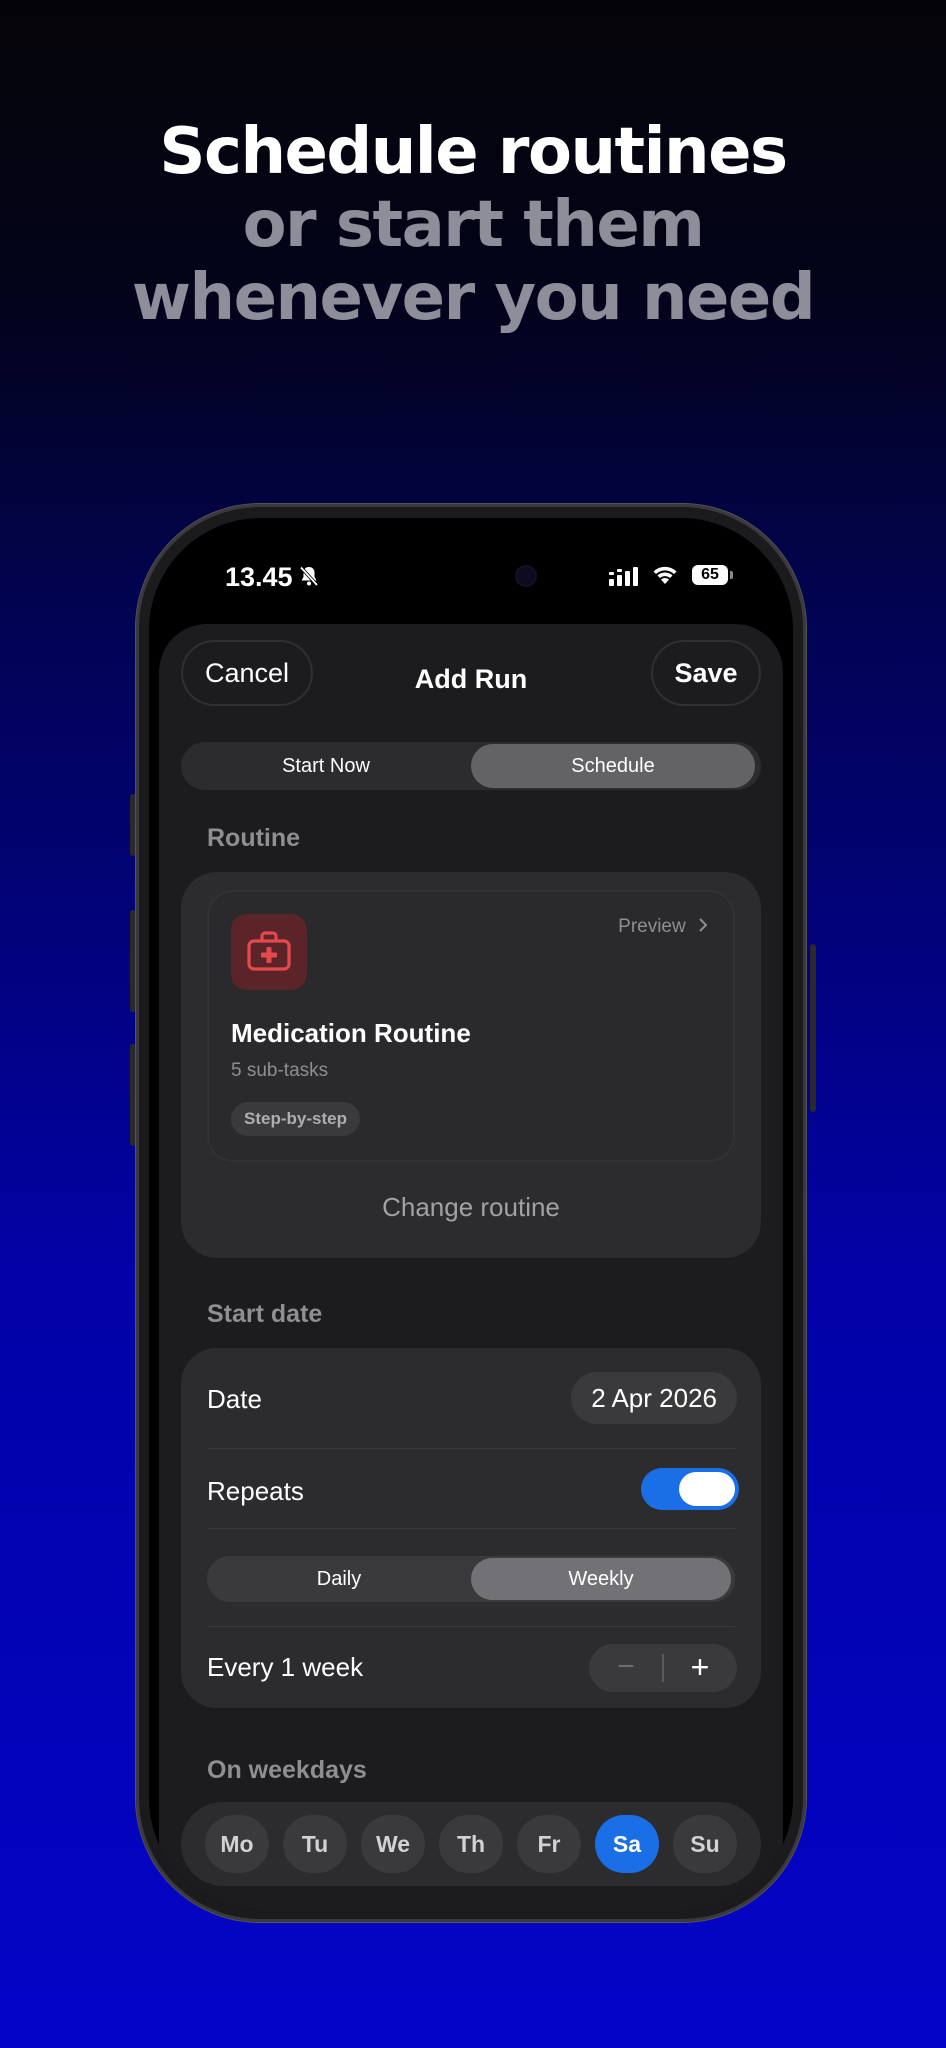  Describe the element at coordinates (280, 1070) in the screenshot. I see `routine-subtasks: 5 sub-tasks` at that location.